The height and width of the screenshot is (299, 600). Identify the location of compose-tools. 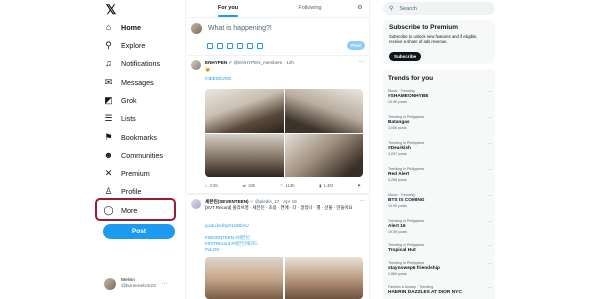
(235, 46).